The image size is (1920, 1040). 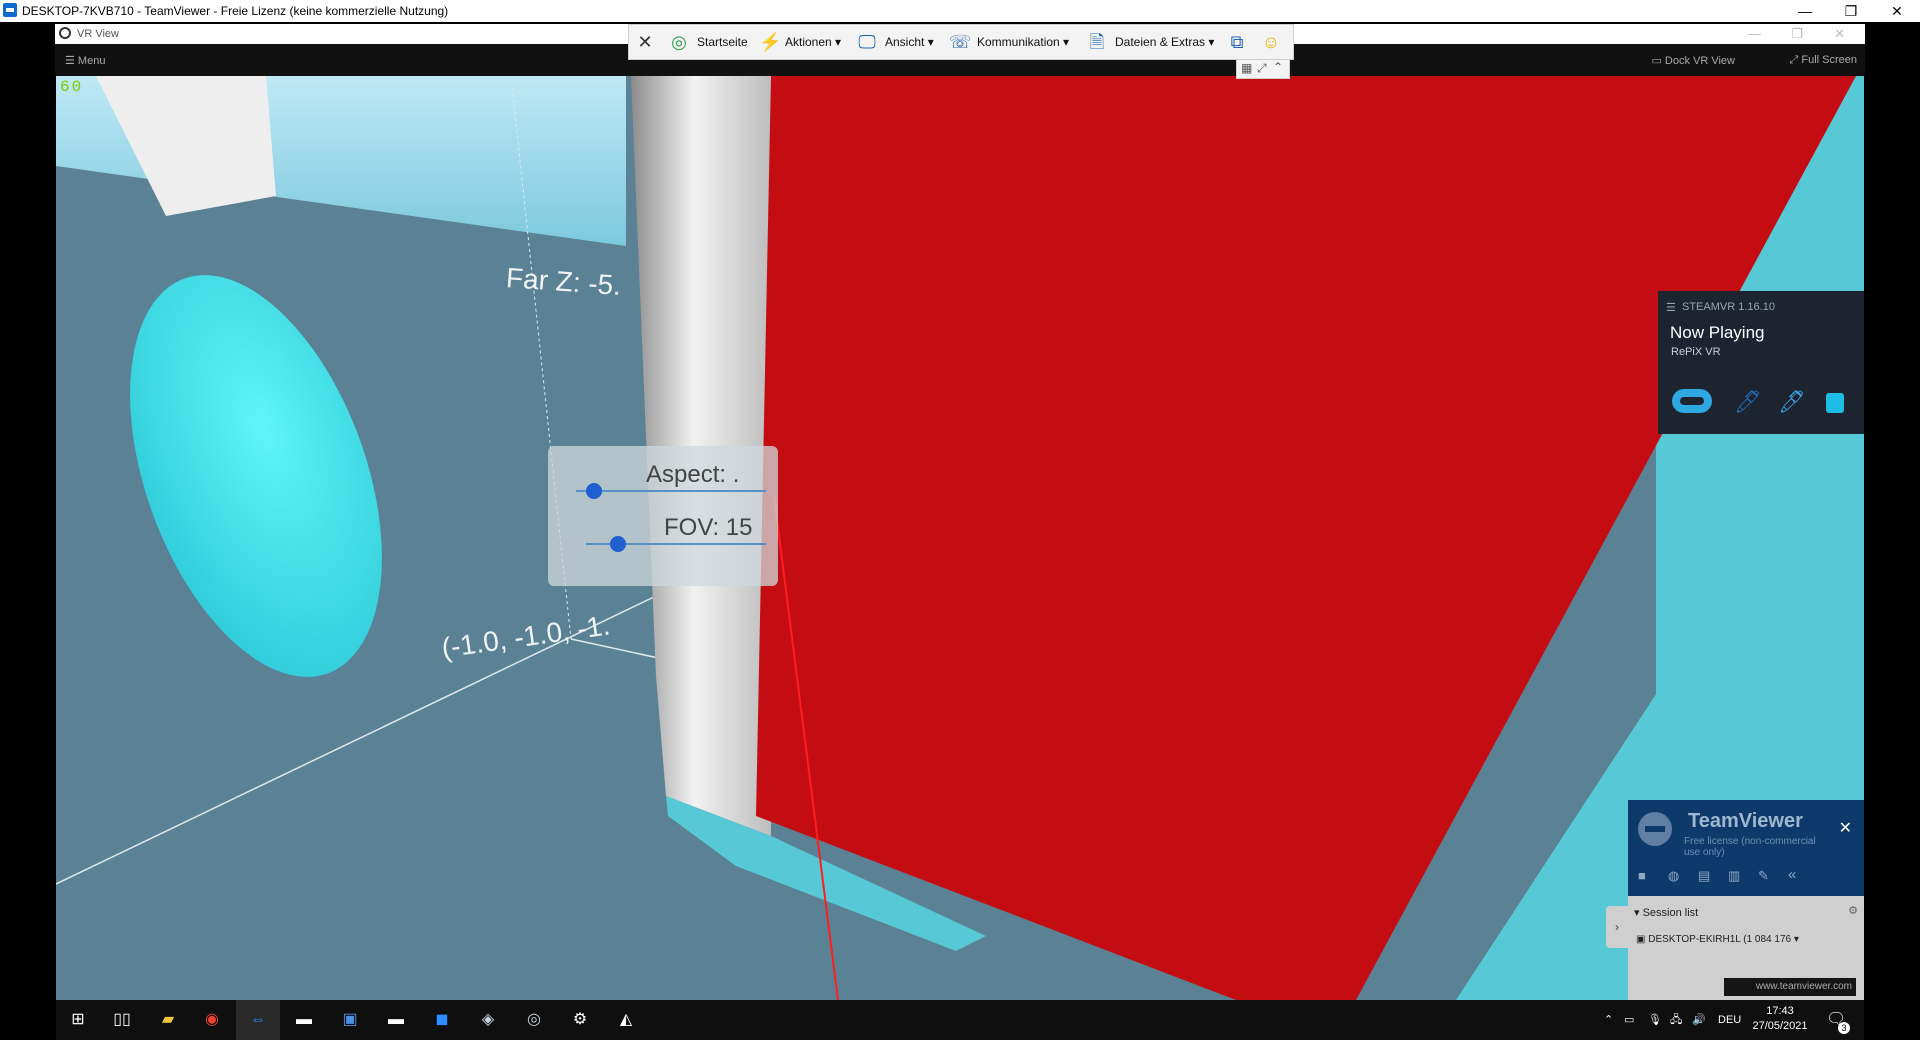 What do you see at coordinates (1237, 42) in the screenshot?
I see `switch-sides-icon: ⧉` at bounding box center [1237, 42].